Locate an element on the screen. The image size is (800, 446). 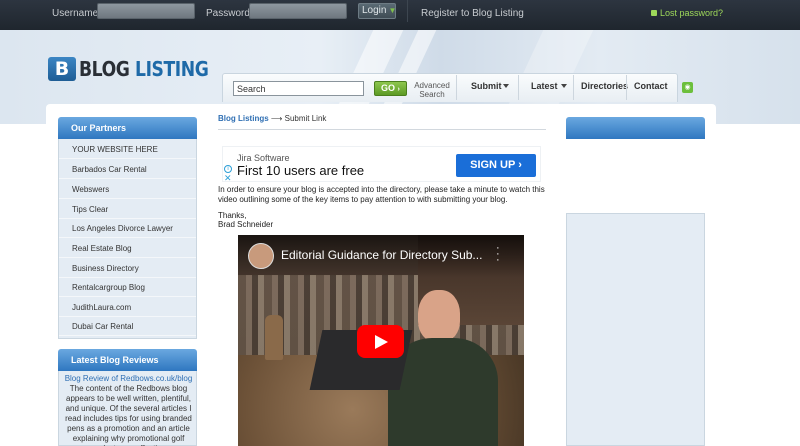
password-input is located at coordinates (298, 11).